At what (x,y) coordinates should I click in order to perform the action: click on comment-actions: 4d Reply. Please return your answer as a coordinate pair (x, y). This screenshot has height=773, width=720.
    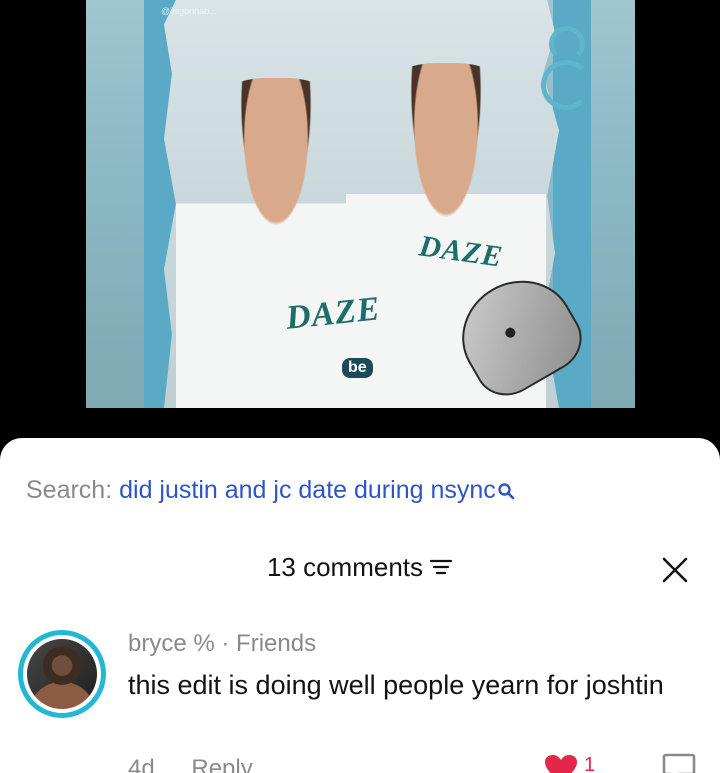
    Looking at the image, I should click on (190, 764).